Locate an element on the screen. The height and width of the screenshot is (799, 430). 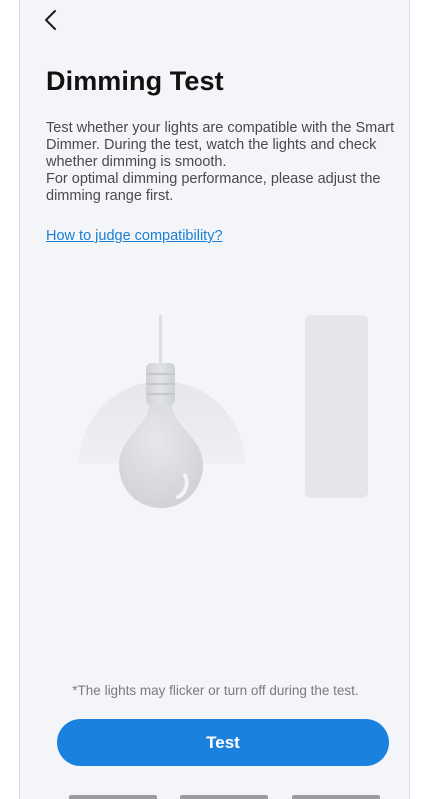
dimmer-switch-icon is located at coordinates (336, 406).